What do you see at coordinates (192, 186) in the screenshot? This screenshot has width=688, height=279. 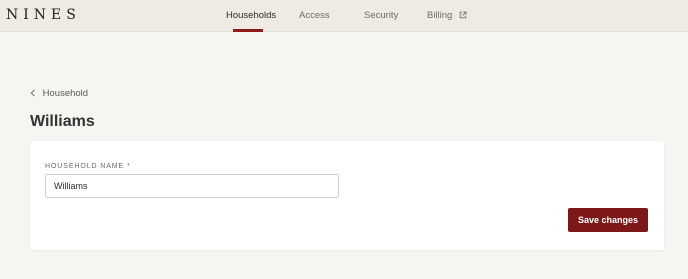 I see `household-name-input` at bounding box center [192, 186].